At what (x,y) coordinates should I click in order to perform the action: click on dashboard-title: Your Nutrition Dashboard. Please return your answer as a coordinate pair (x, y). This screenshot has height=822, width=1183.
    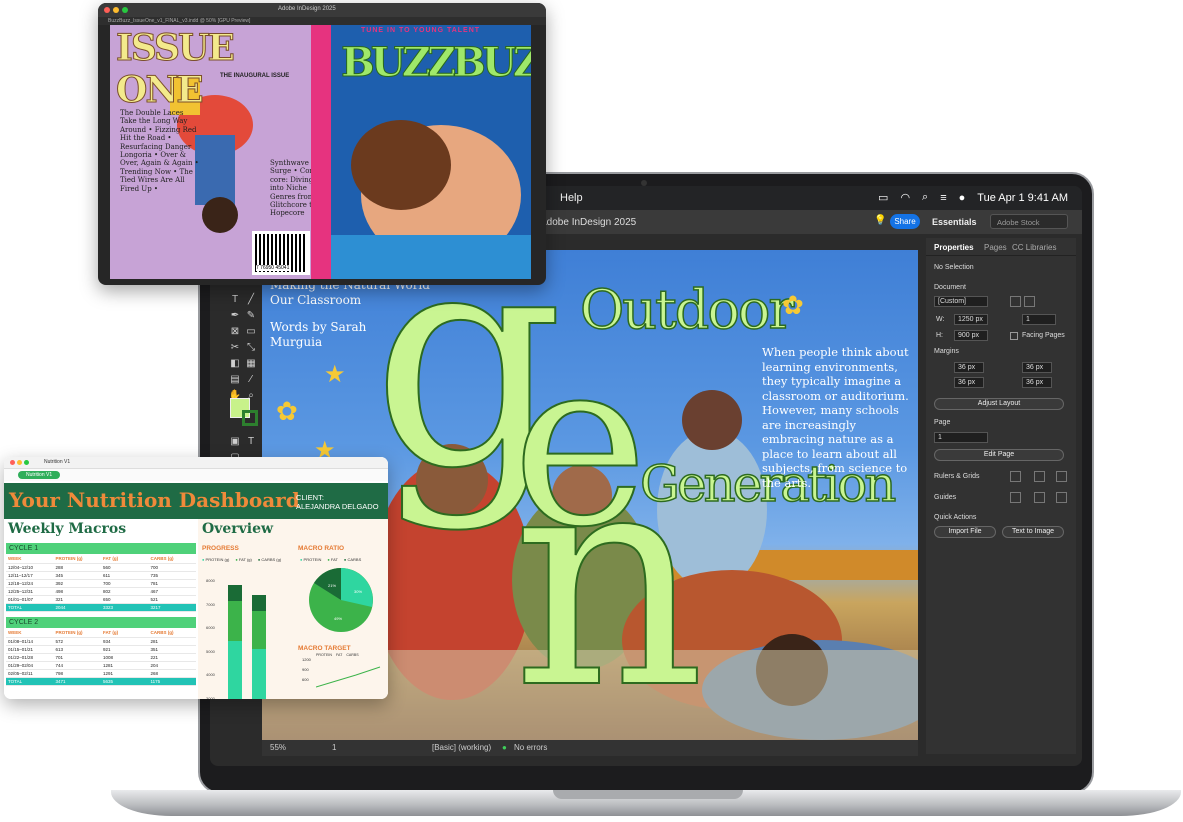
    Looking at the image, I should click on (154, 500).